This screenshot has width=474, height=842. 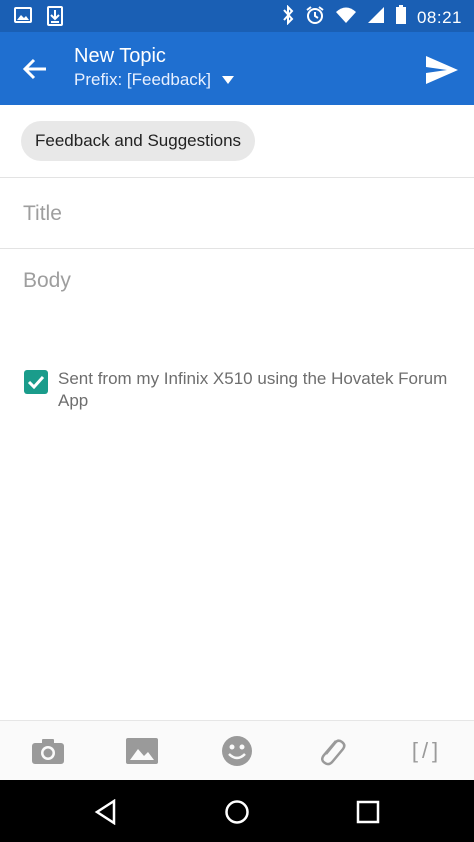 I want to click on attachment-button, so click(x=331, y=751).